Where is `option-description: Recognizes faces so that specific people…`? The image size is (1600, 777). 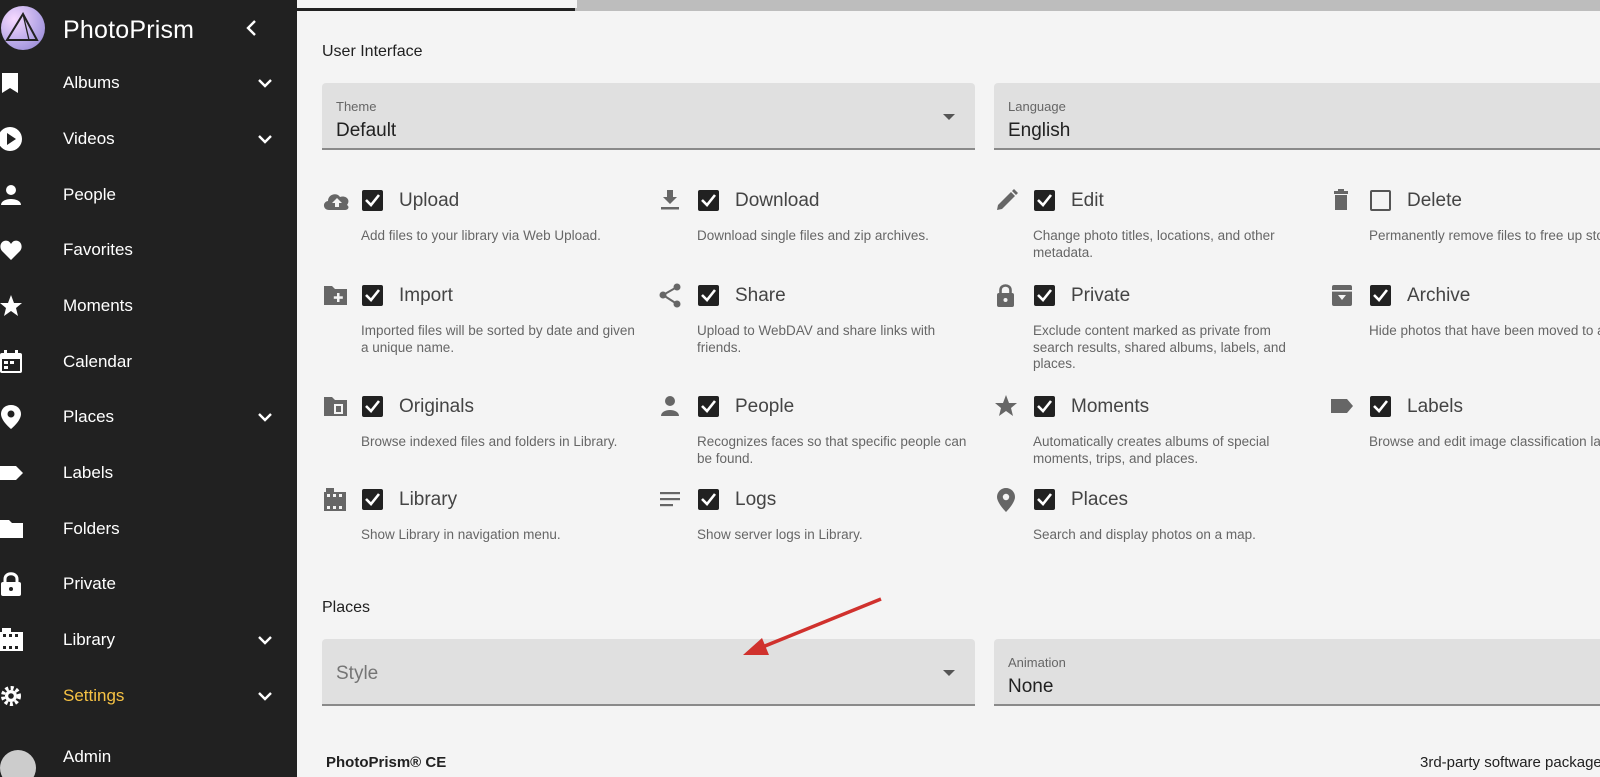 option-description: Recognizes faces so that specific people… is located at coordinates (832, 450).